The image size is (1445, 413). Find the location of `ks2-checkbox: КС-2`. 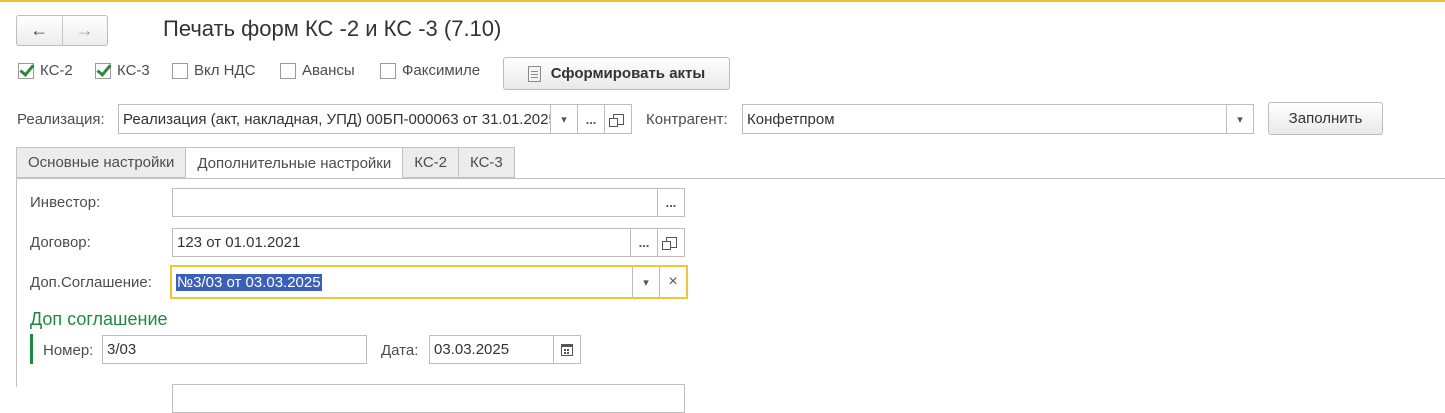

ks2-checkbox: КС-2 is located at coordinates (45, 70).